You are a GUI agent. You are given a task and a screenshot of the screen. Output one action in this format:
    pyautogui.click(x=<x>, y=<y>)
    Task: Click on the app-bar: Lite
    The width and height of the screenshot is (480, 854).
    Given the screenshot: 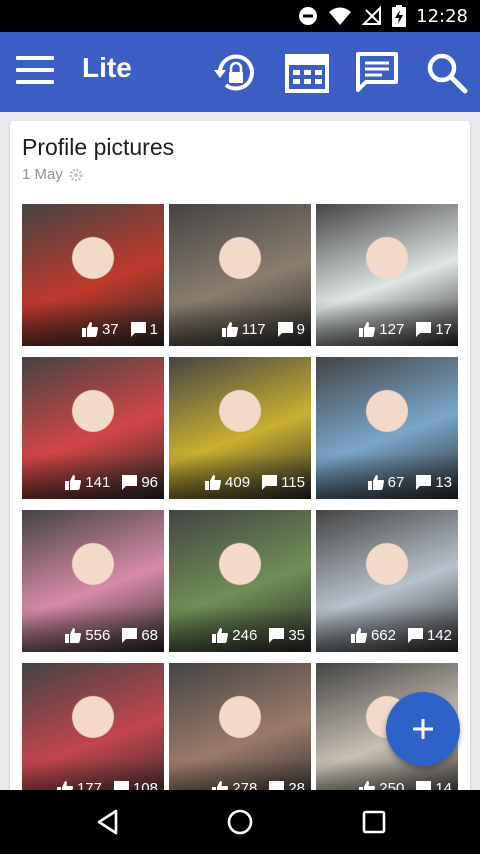 What is the action you would take?
    pyautogui.click(x=240, y=72)
    